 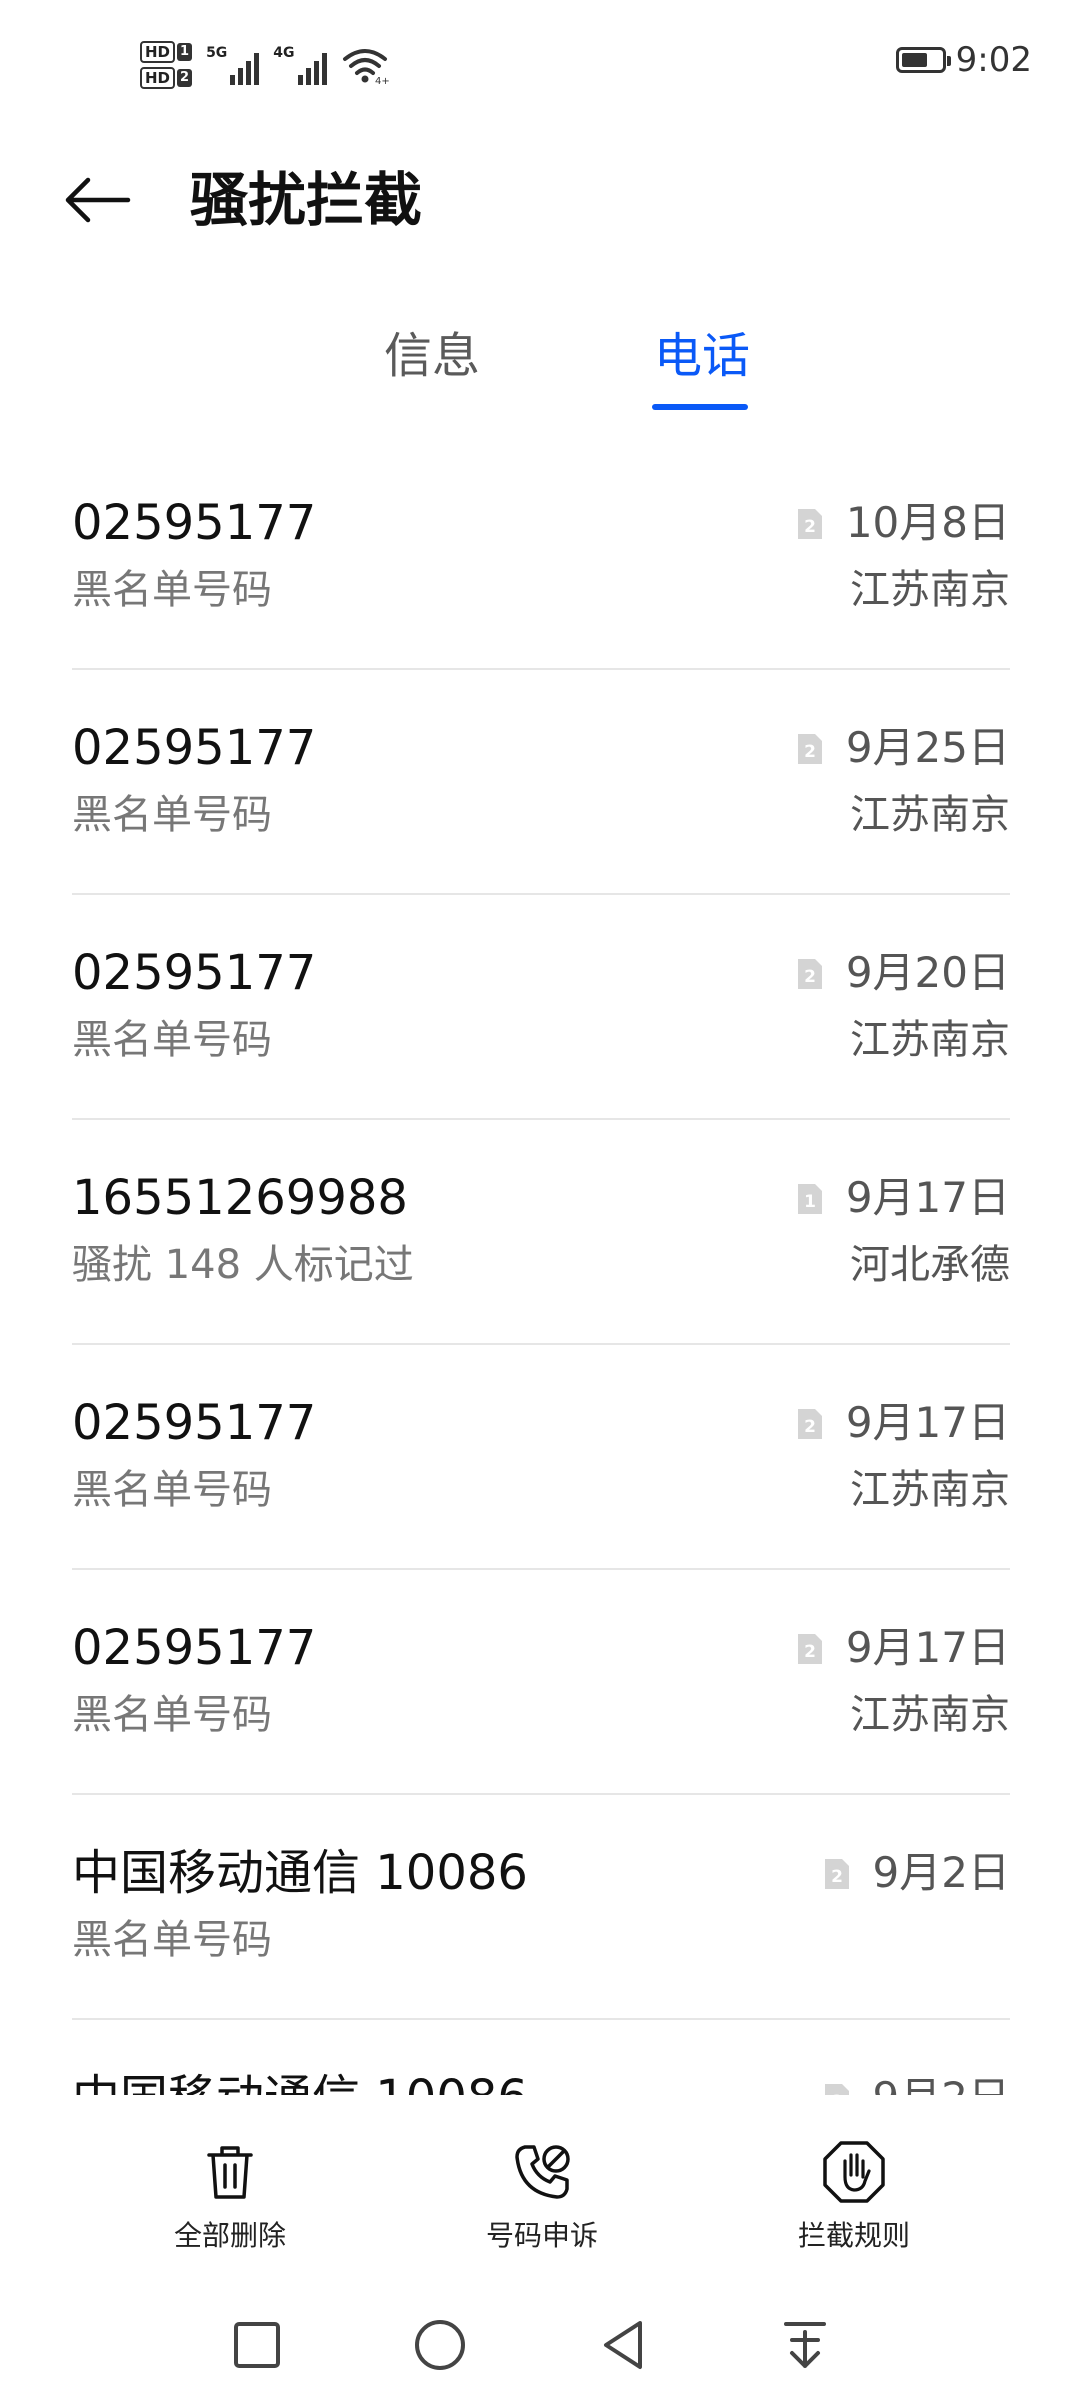 What do you see at coordinates (98, 200) in the screenshot?
I see `arrow-left-icon` at bounding box center [98, 200].